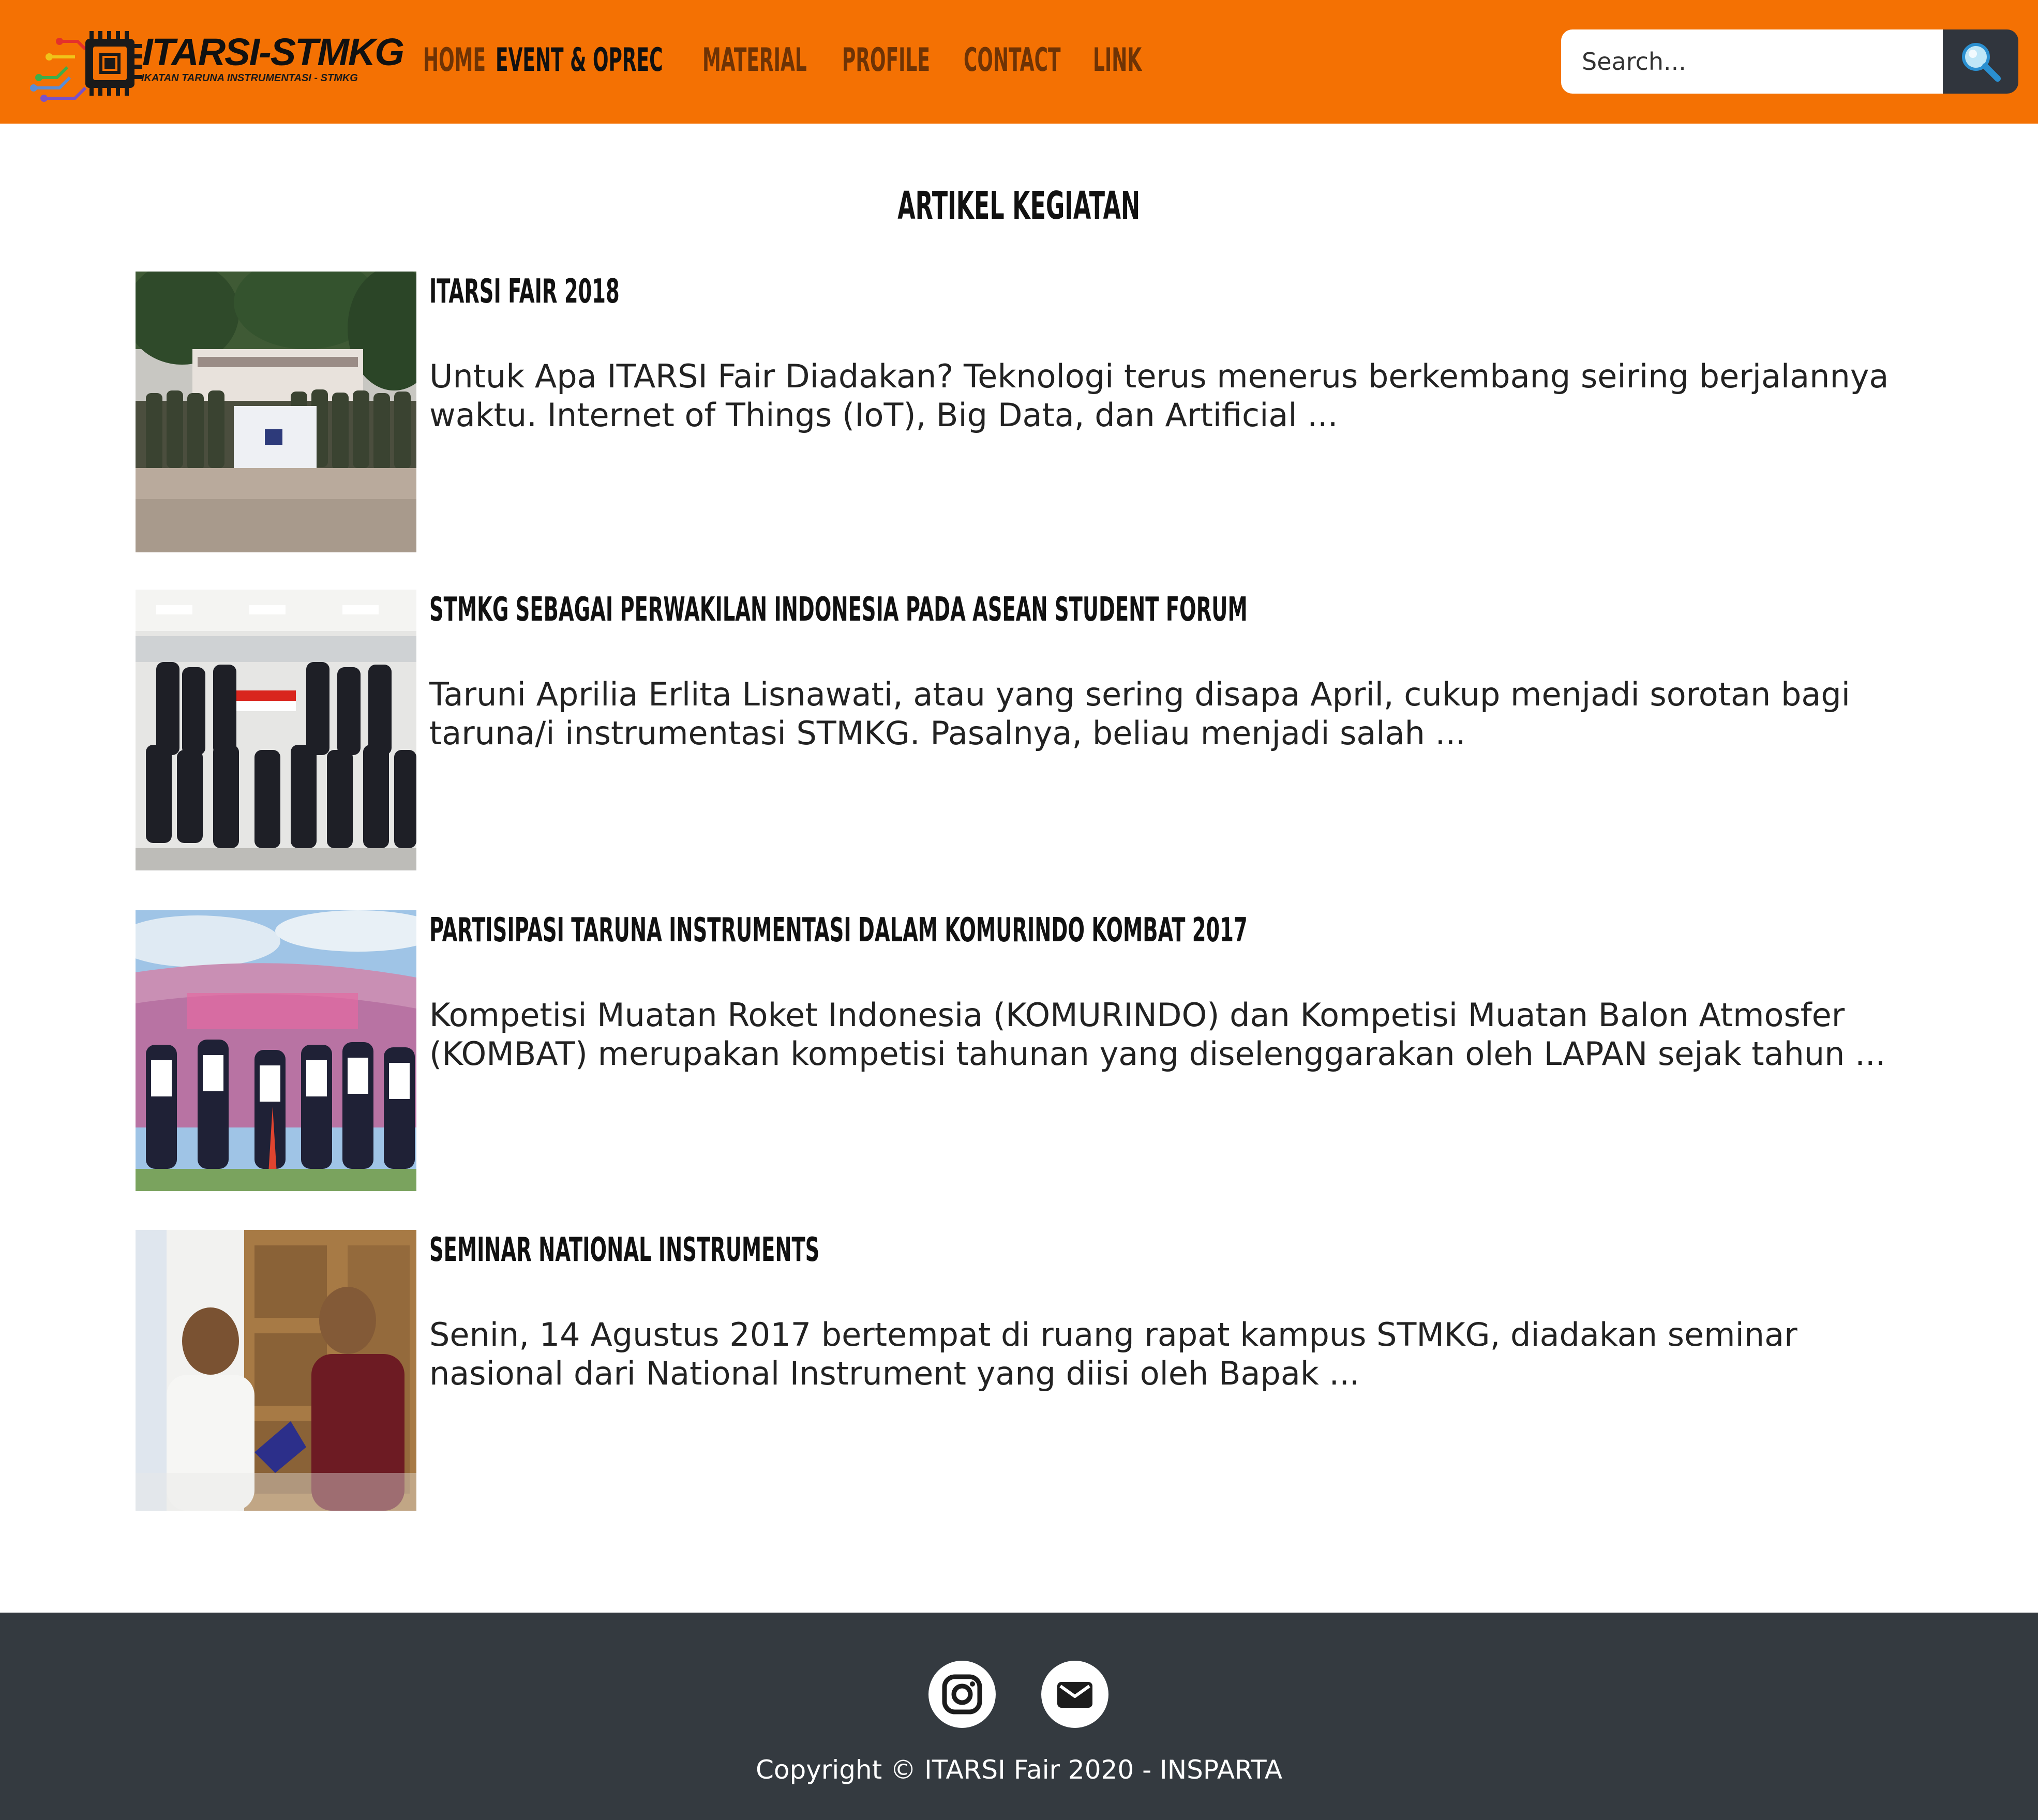 The width and height of the screenshot is (2038, 1820). I want to click on search-button, so click(1980, 61).